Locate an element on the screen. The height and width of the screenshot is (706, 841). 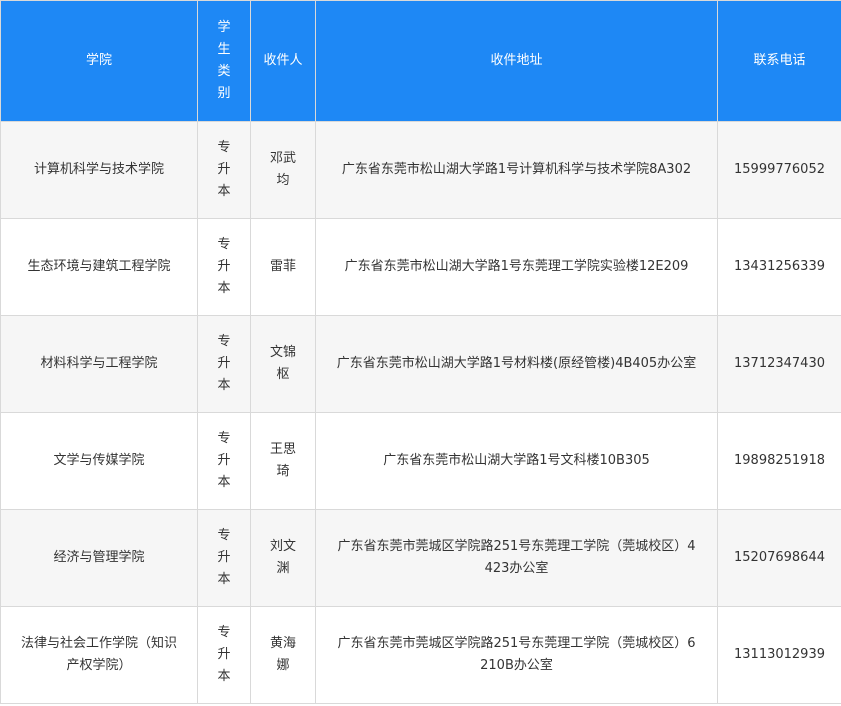
cell-college: 生态环境与建筑工程学院 is located at coordinates (99, 267).